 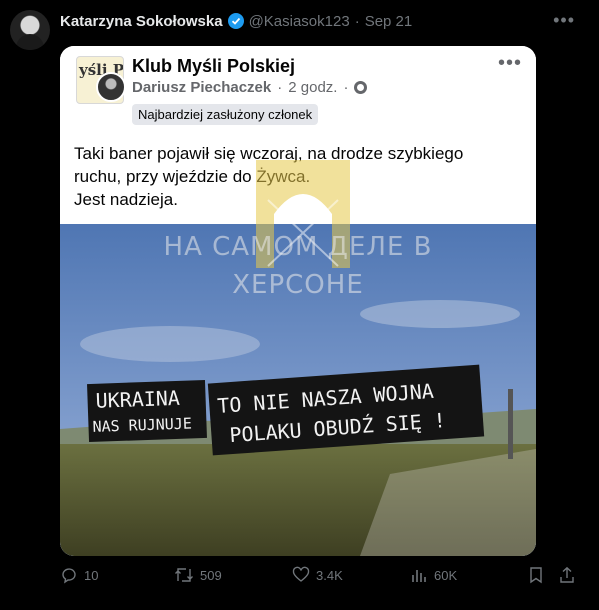 What do you see at coordinates (361, 87) in the screenshot?
I see `globe-icon` at bounding box center [361, 87].